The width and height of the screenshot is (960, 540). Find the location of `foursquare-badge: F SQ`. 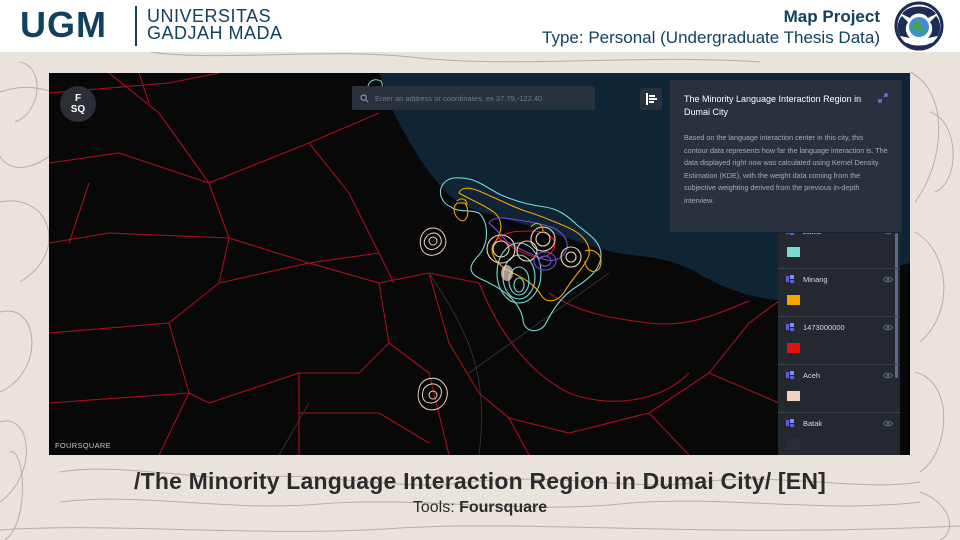

foursquare-badge: F SQ is located at coordinates (78, 104).